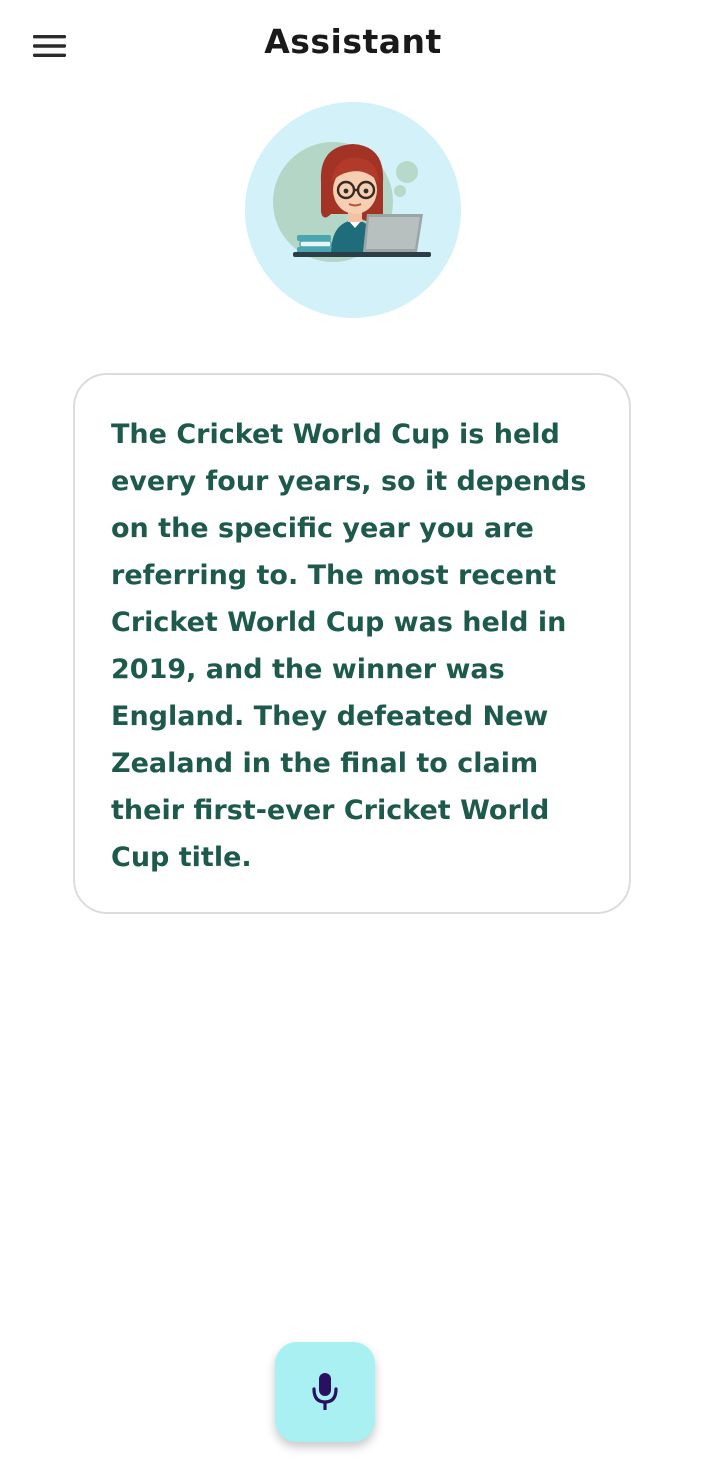 The width and height of the screenshot is (706, 1469). Describe the element at coordinates (352, 202) in the screenshot. I see `assistant-avatar-icon` at that location.